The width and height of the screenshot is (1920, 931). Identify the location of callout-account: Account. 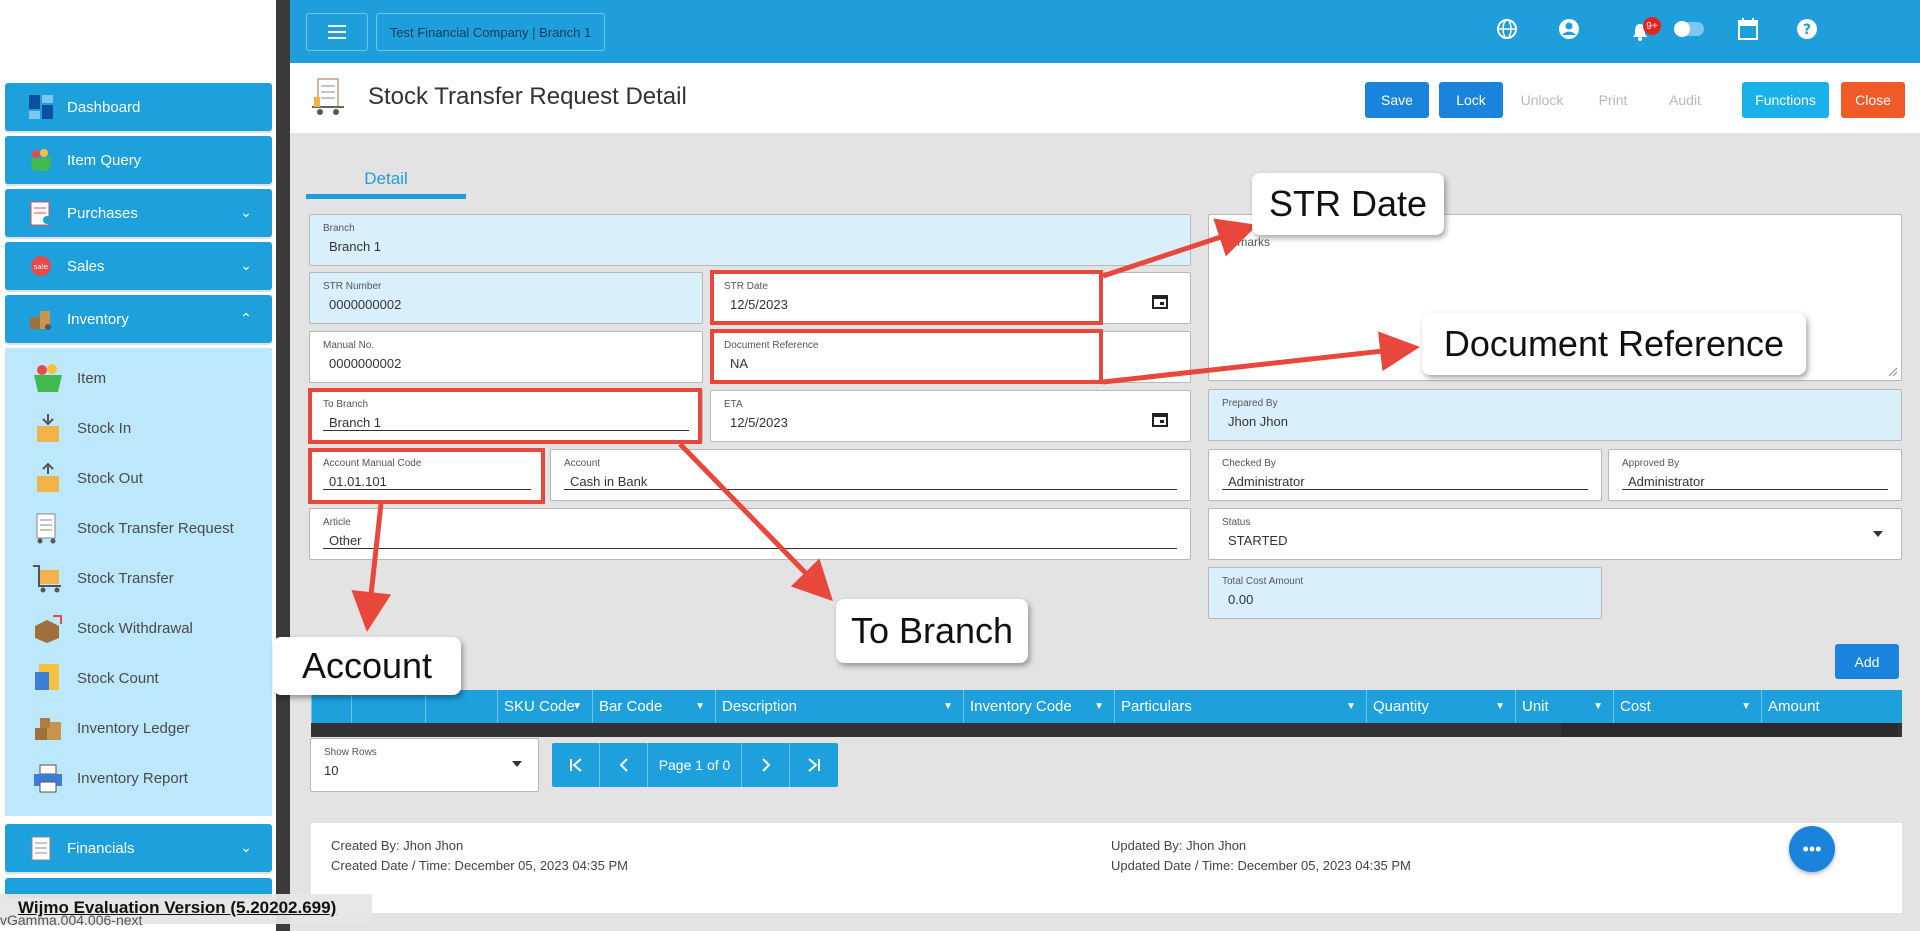
(367, 666).